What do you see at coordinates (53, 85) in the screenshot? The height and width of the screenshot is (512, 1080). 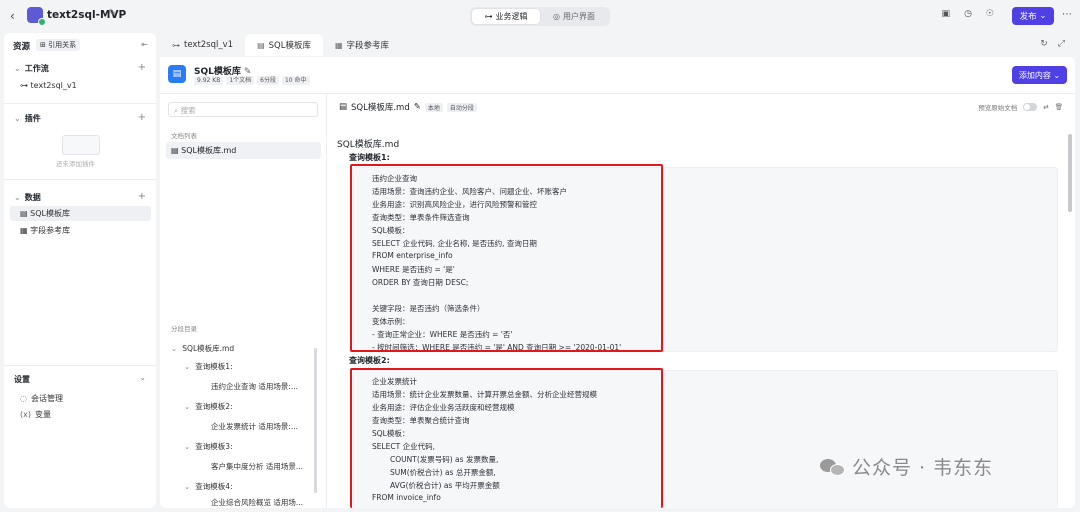 I see `workflow-item-label: text2sql_v1` at bounding box center [53, 85].